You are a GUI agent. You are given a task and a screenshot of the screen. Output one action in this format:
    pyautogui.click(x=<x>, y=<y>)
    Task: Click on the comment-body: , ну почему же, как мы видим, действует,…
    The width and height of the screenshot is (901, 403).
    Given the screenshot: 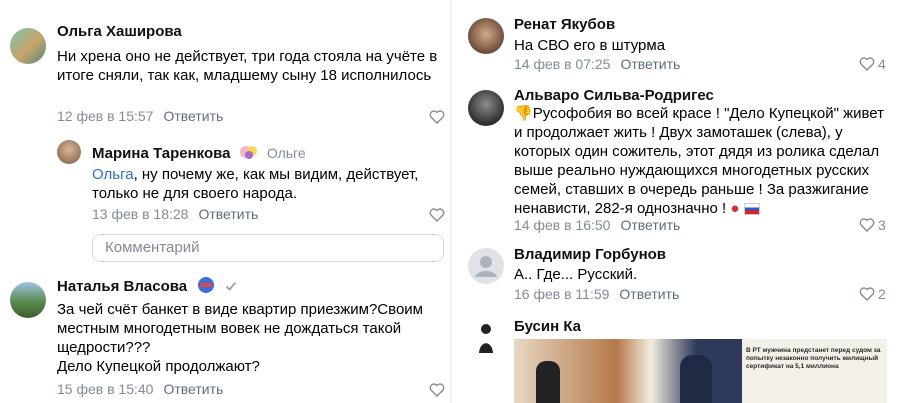 What is the action you would take?
    pyautogui.click(x=255, y=184)
    